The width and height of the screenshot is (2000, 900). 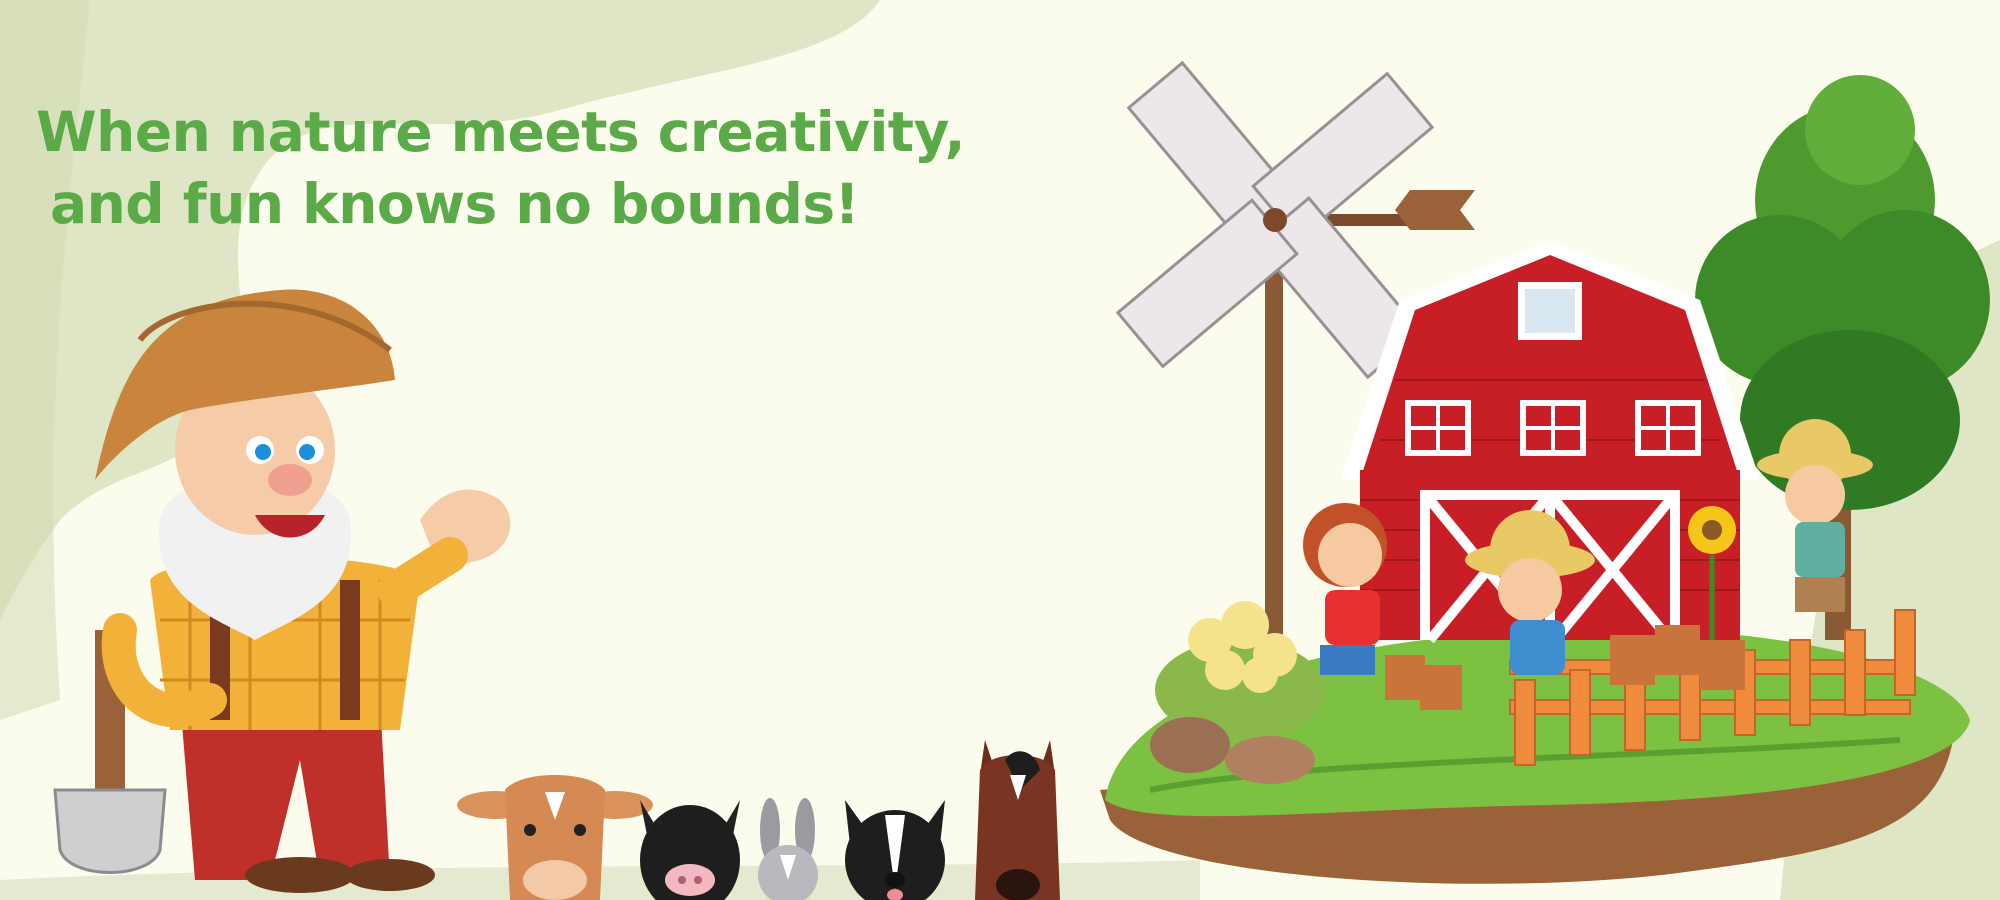 I want to click on rabbit-icon, so click(x=788, y=849).